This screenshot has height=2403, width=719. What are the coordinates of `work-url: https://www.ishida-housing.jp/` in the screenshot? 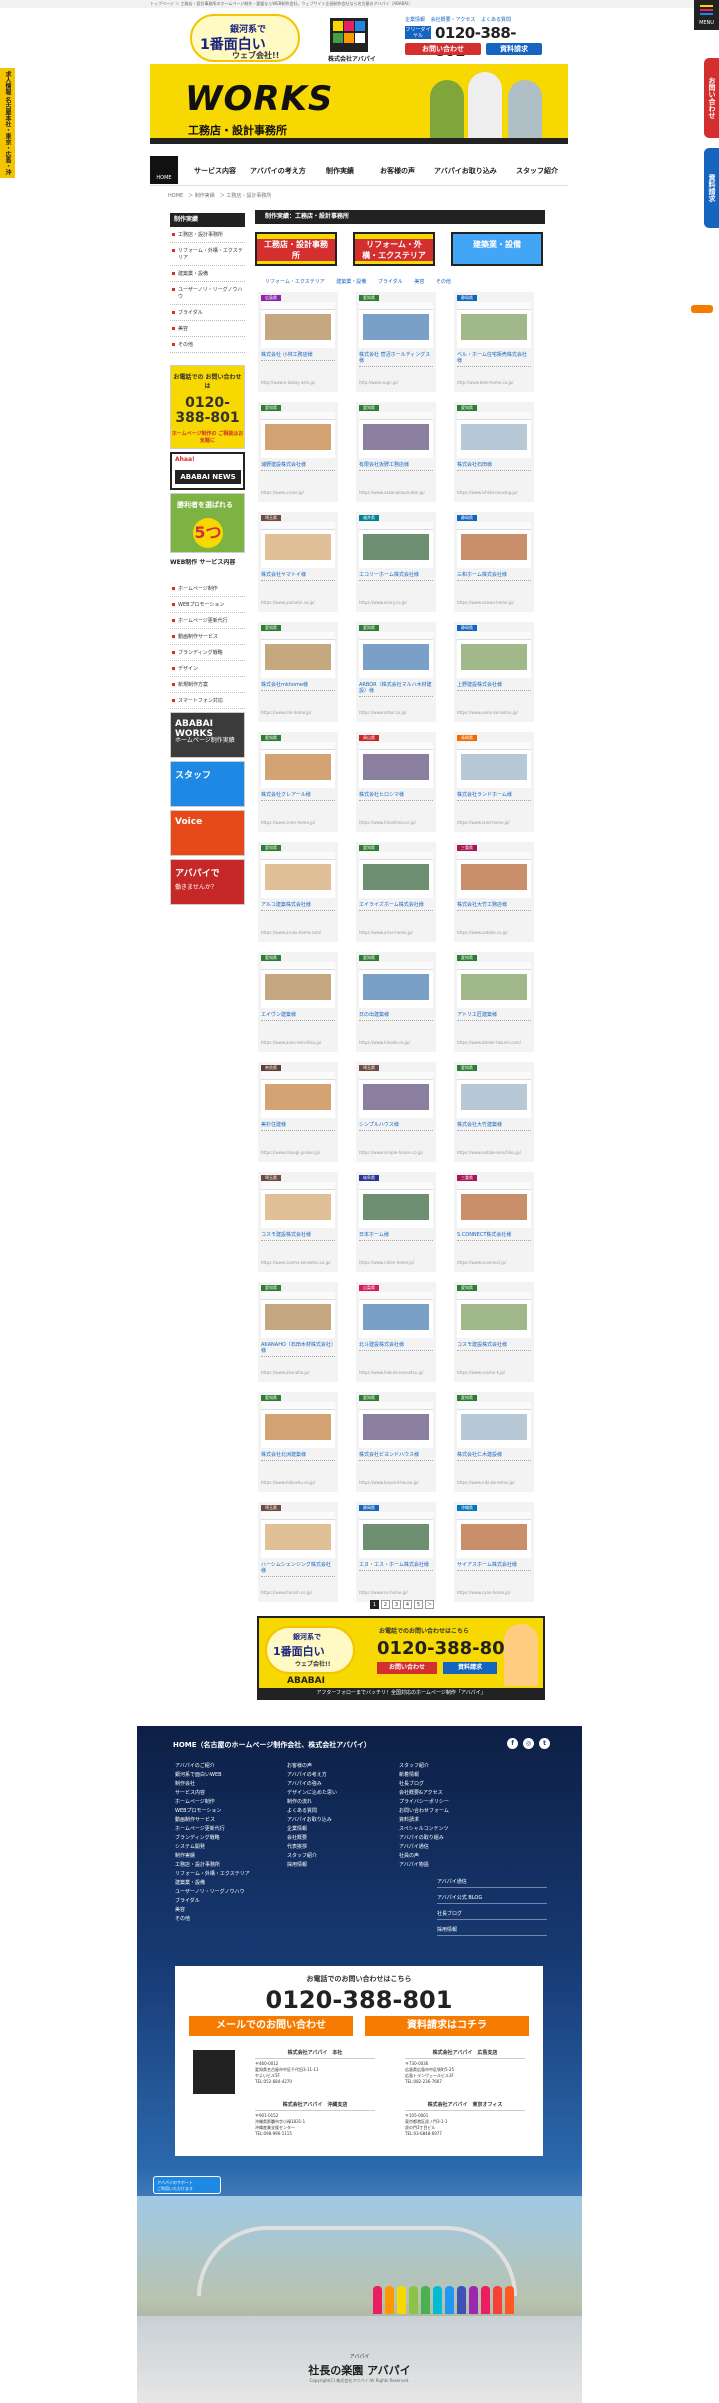 It's located at (494, 492).